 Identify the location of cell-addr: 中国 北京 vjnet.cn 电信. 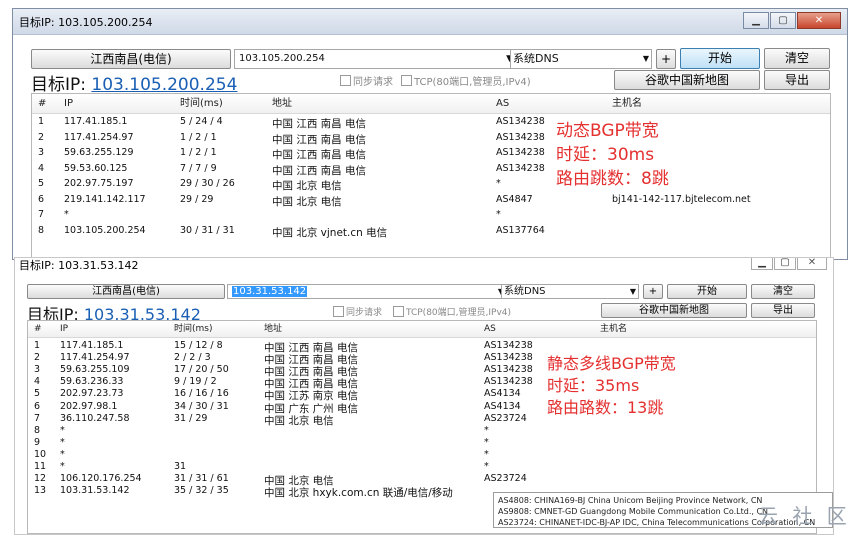
(330, 232).